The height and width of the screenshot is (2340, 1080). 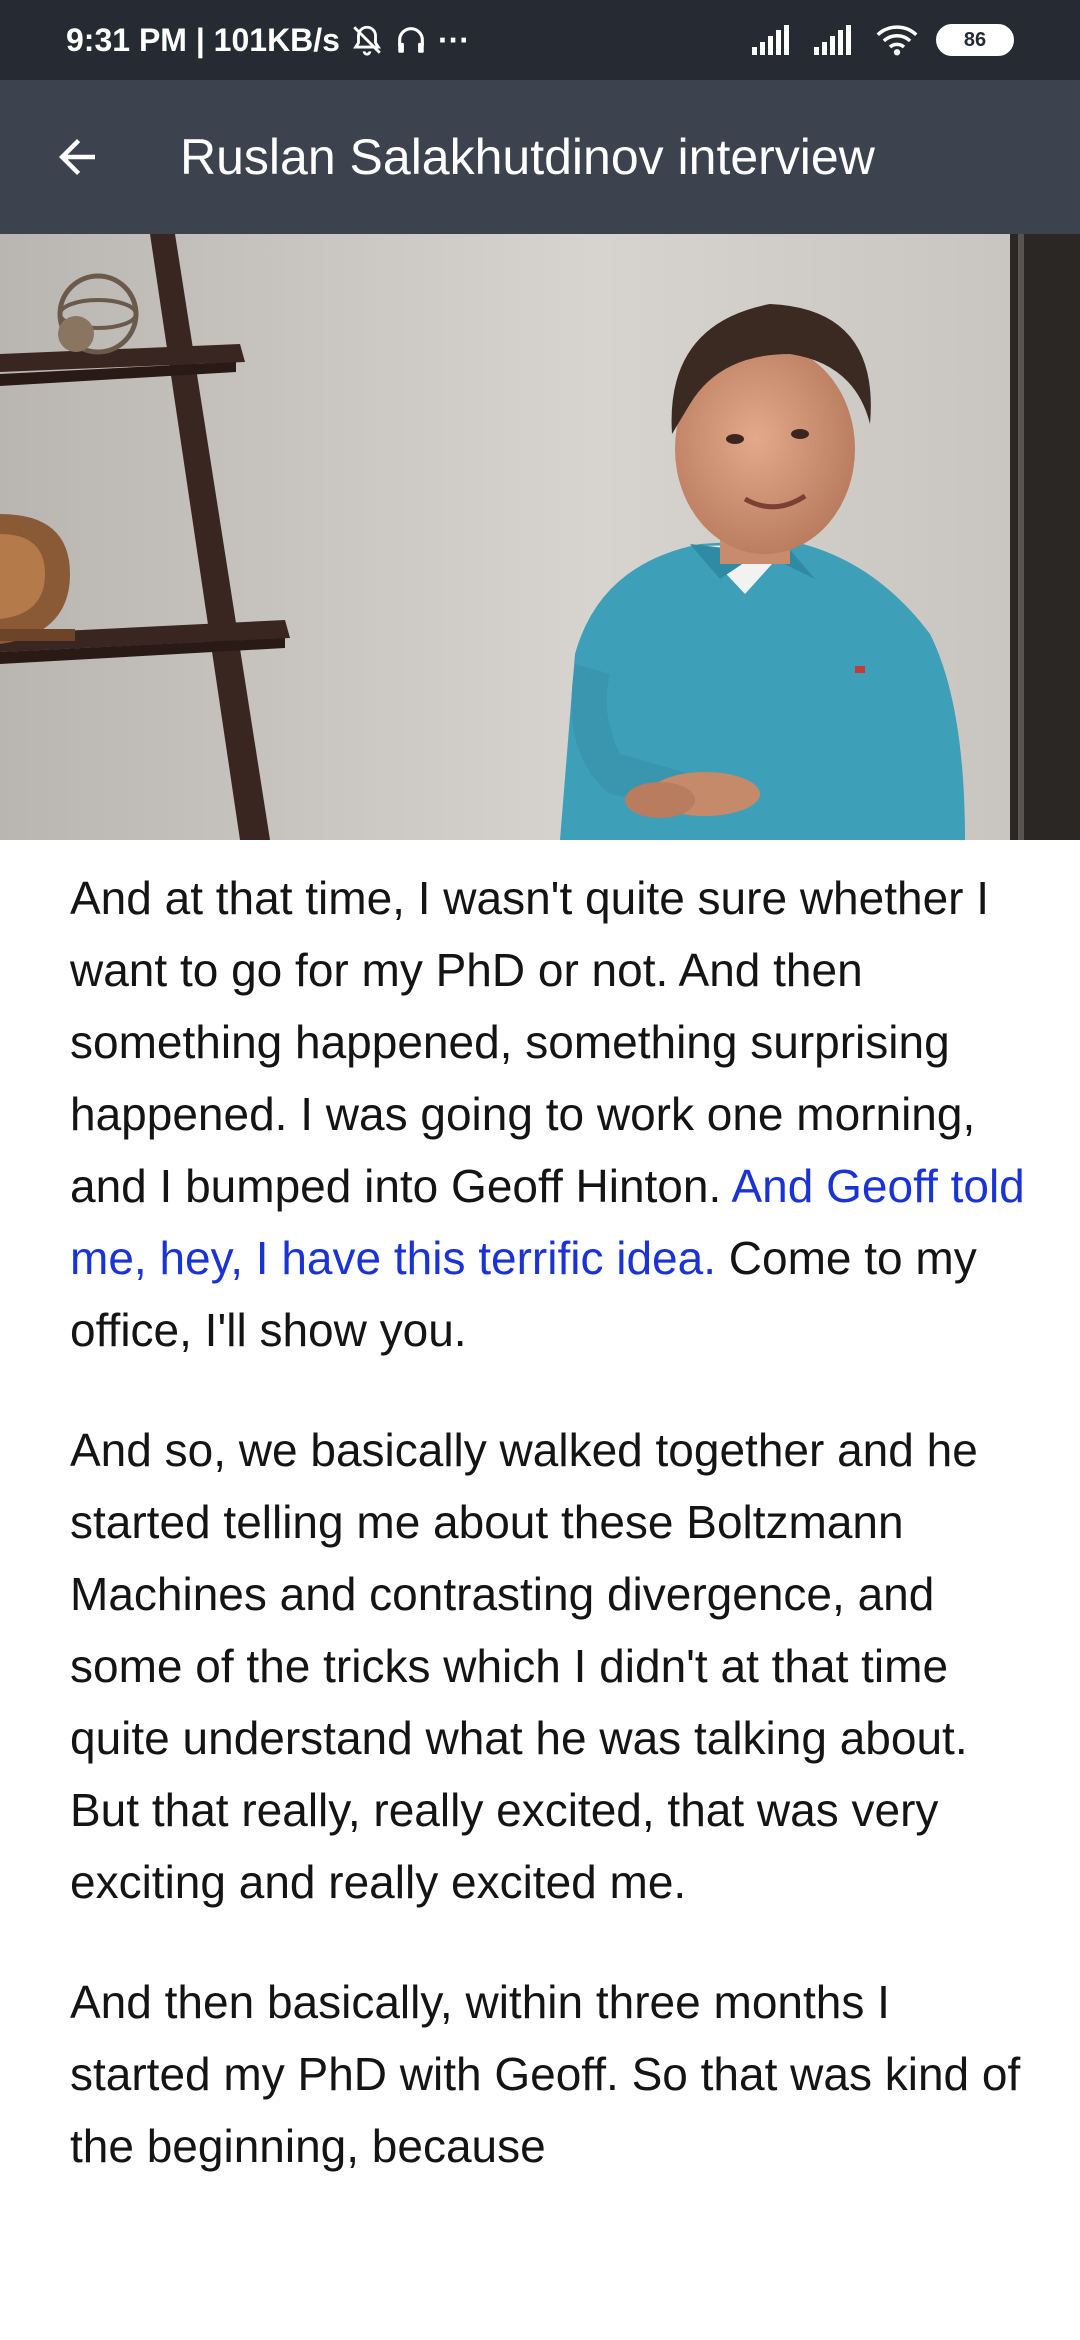 I want to click on headphones-icon, so click(x=411, y=40).